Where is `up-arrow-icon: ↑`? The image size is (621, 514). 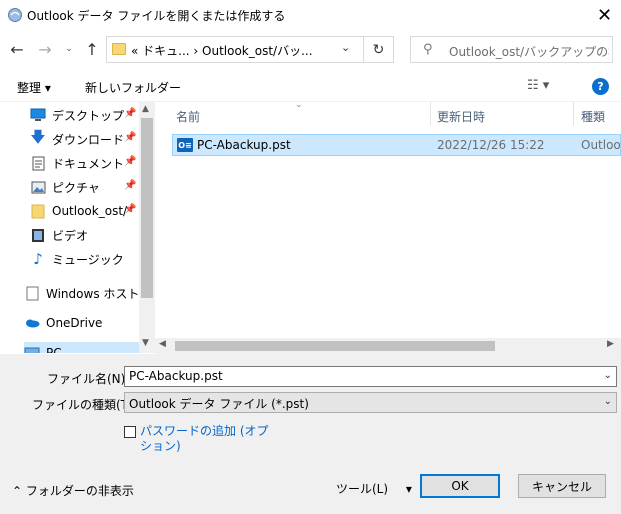
up-arrow-icon: ↑ is located at coordinates (92, 49).